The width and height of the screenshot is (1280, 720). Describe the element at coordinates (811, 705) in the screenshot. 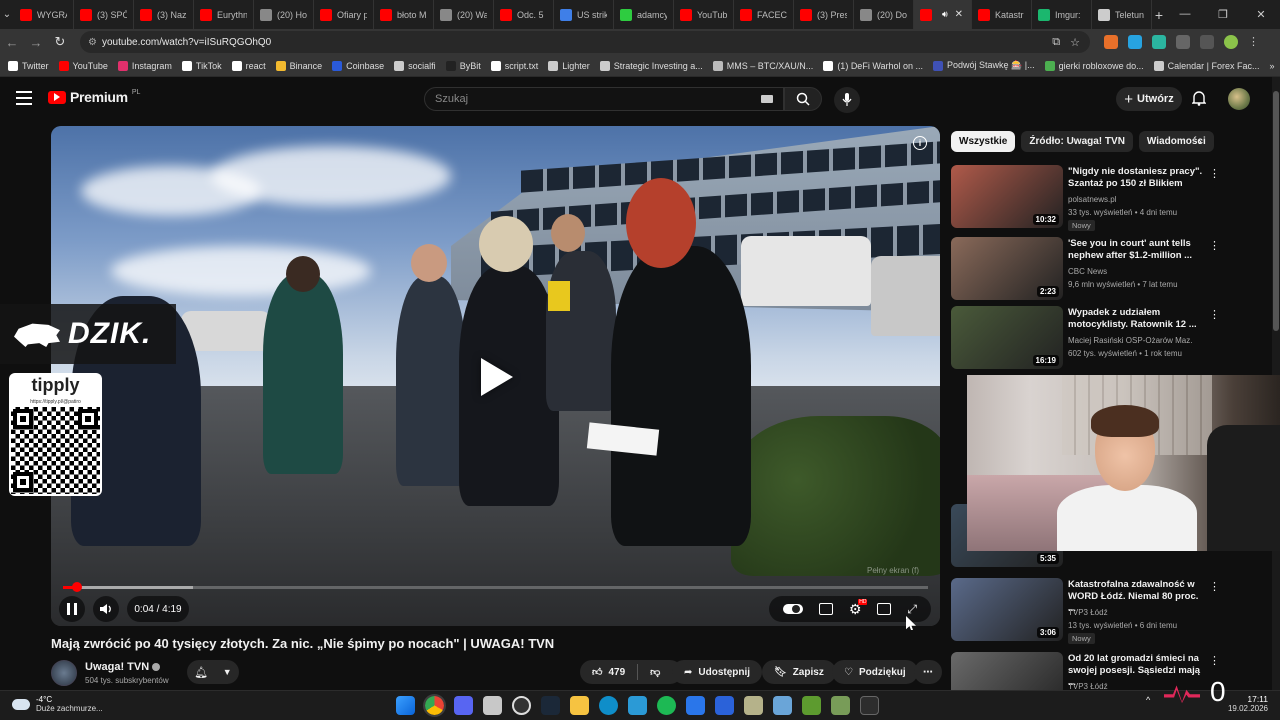

I see `minecraft-icon` at that location.